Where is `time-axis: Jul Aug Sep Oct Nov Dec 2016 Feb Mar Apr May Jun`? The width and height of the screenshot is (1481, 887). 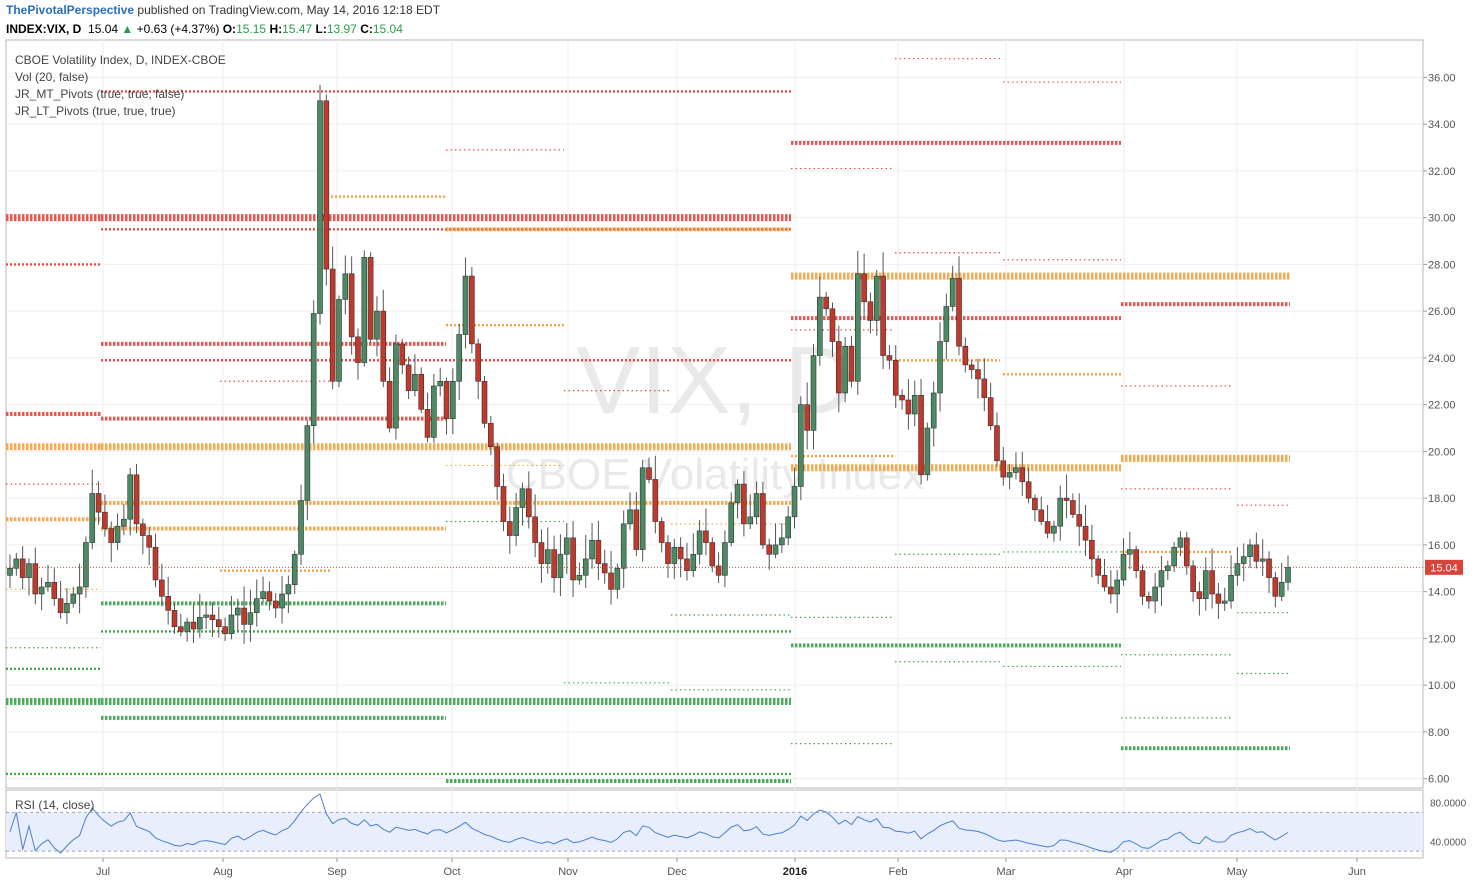 time-axis: Jul Aug Sep Oct Nov Dec 2016 Feb Mar Apr May Jun is located at coordinates (731, 868).